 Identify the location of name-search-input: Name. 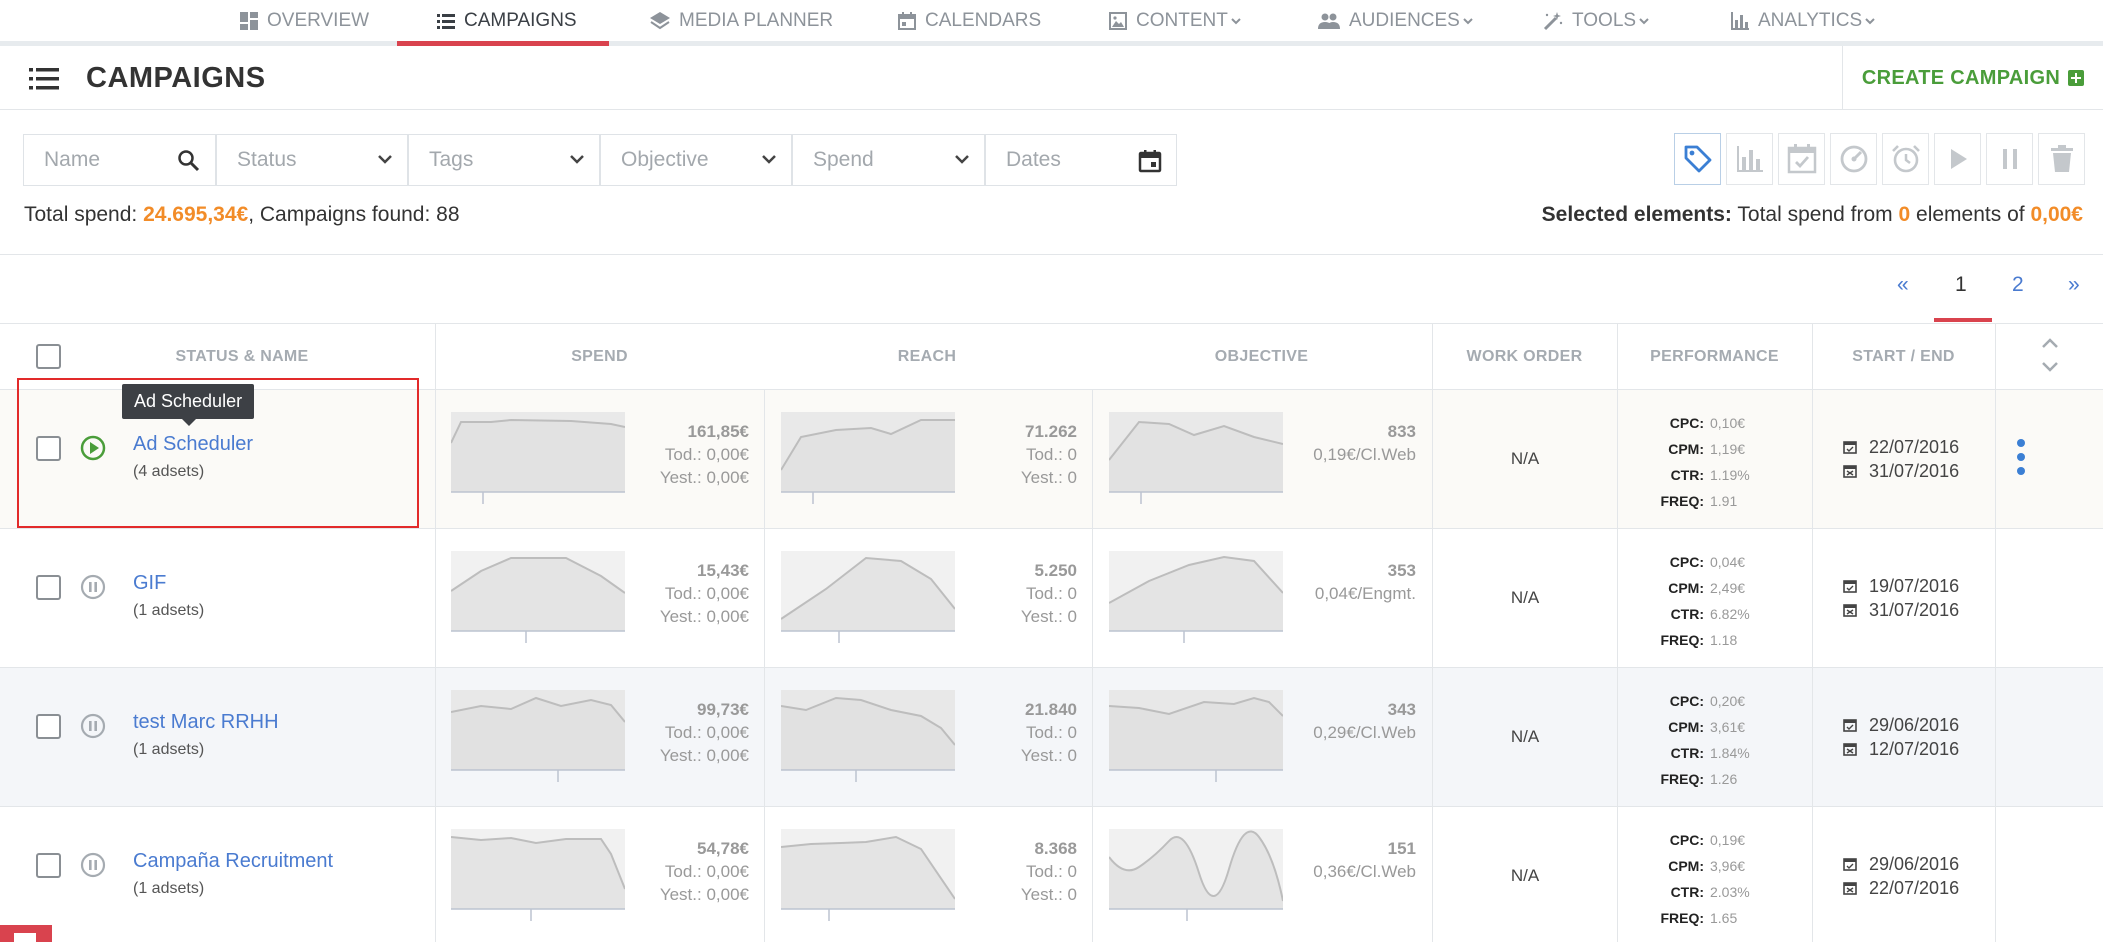
(119, 160).